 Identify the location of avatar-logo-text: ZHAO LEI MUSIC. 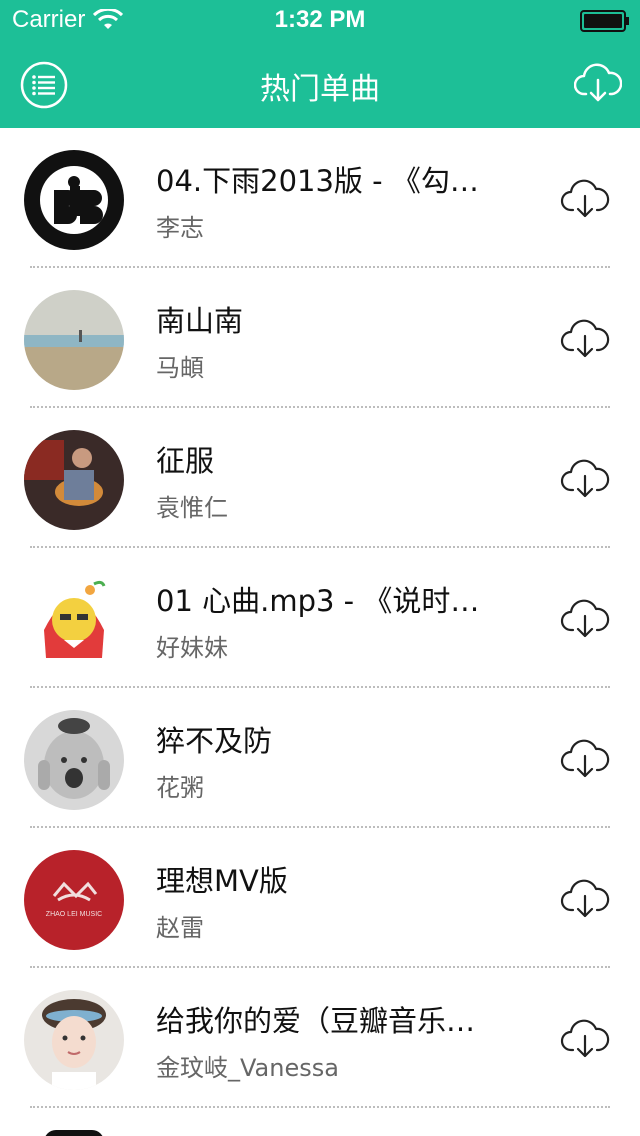
(74, 914).